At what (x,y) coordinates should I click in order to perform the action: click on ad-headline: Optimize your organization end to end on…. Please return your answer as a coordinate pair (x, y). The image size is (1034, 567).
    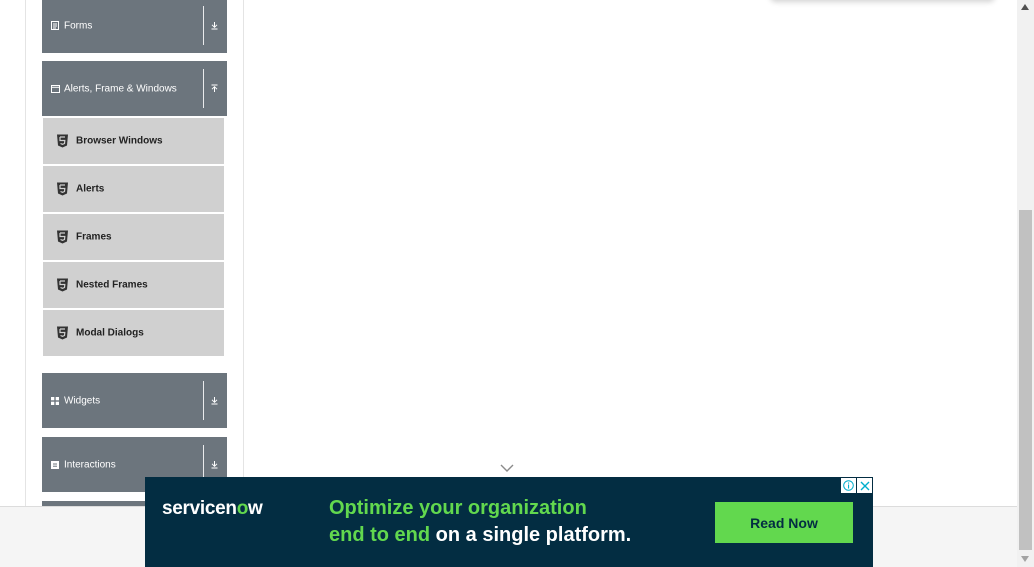
    Looking at the image, I should click on (480, 522).